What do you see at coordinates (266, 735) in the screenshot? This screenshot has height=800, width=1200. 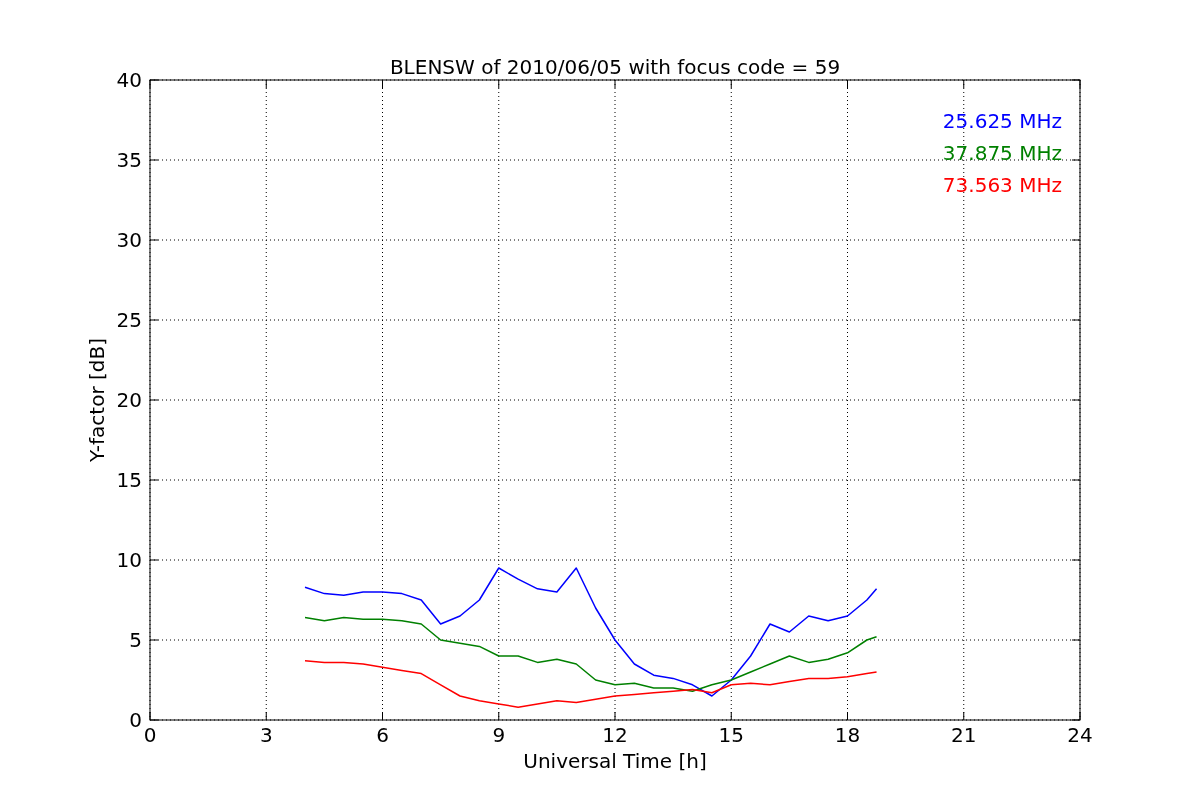 I see `tick-label: 3` at bounding box center [266, 735].